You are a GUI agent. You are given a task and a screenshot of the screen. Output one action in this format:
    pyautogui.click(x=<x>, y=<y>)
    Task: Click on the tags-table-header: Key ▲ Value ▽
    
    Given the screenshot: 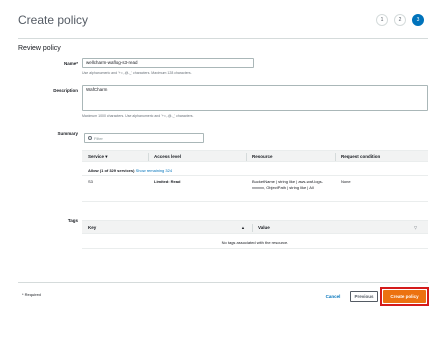 What is the action you would take?
    pyautogui.click(x=255, y=227)
    